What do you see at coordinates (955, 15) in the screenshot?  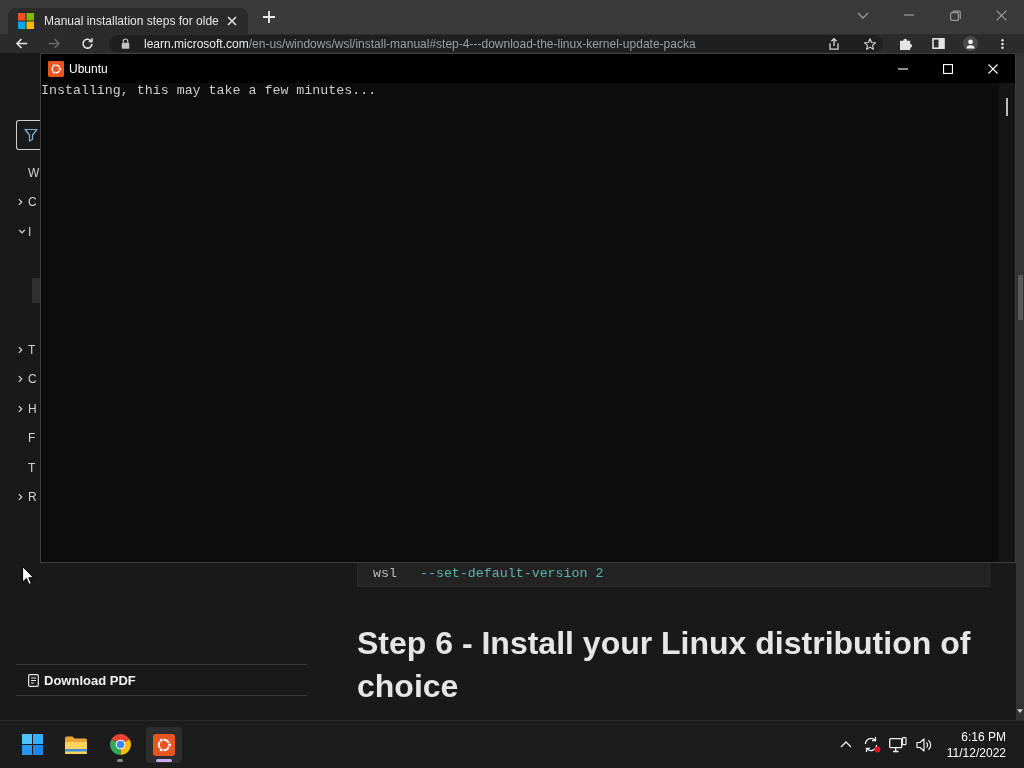 I see `restore-icon` at bounding box center [955, 15].